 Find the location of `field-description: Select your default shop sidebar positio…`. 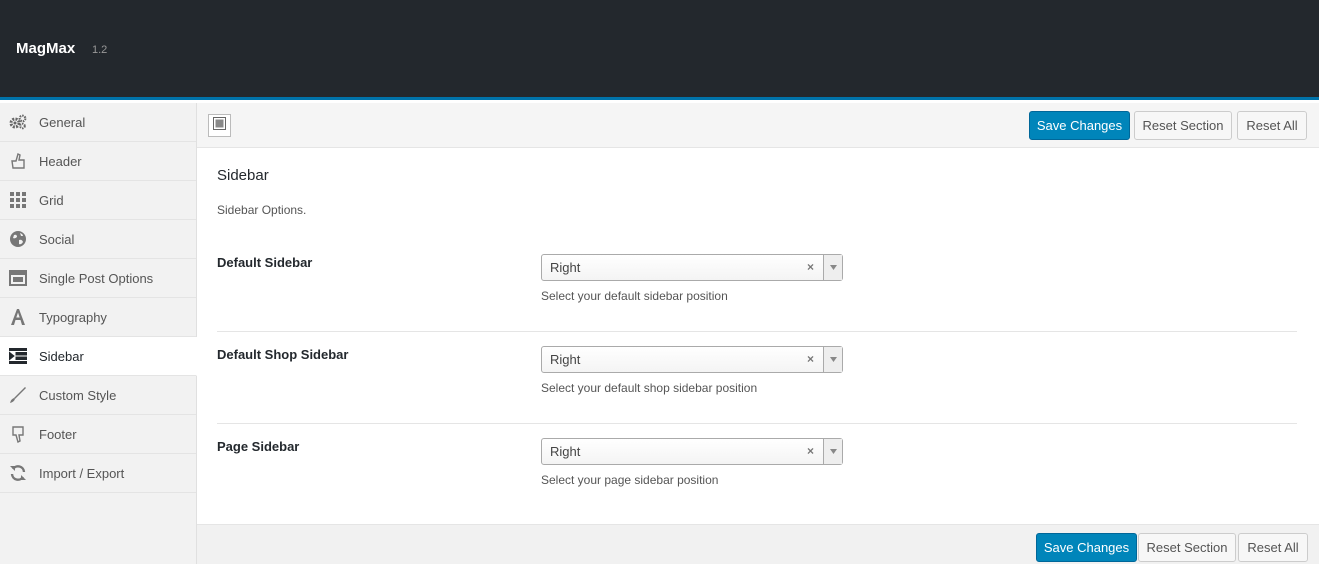

field-description: Select your default shop sidebar positio… is located at coordinates (649, 388).